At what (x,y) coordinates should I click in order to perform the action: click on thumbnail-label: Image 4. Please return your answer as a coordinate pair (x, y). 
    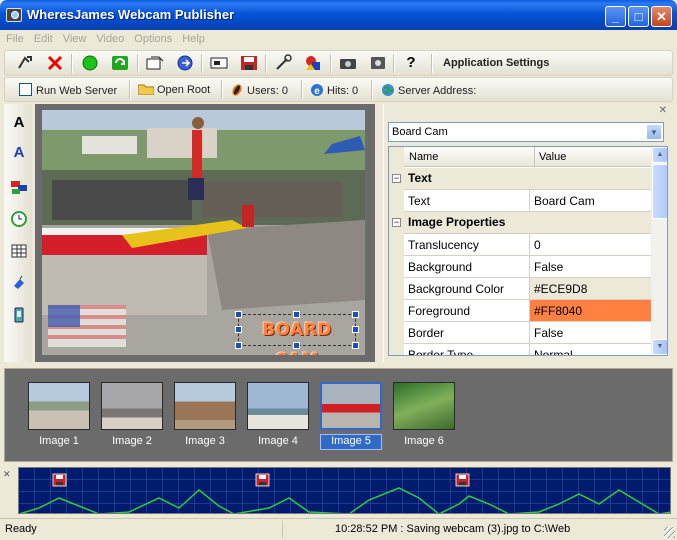
    Looking at the image, I should click on (278, 441).